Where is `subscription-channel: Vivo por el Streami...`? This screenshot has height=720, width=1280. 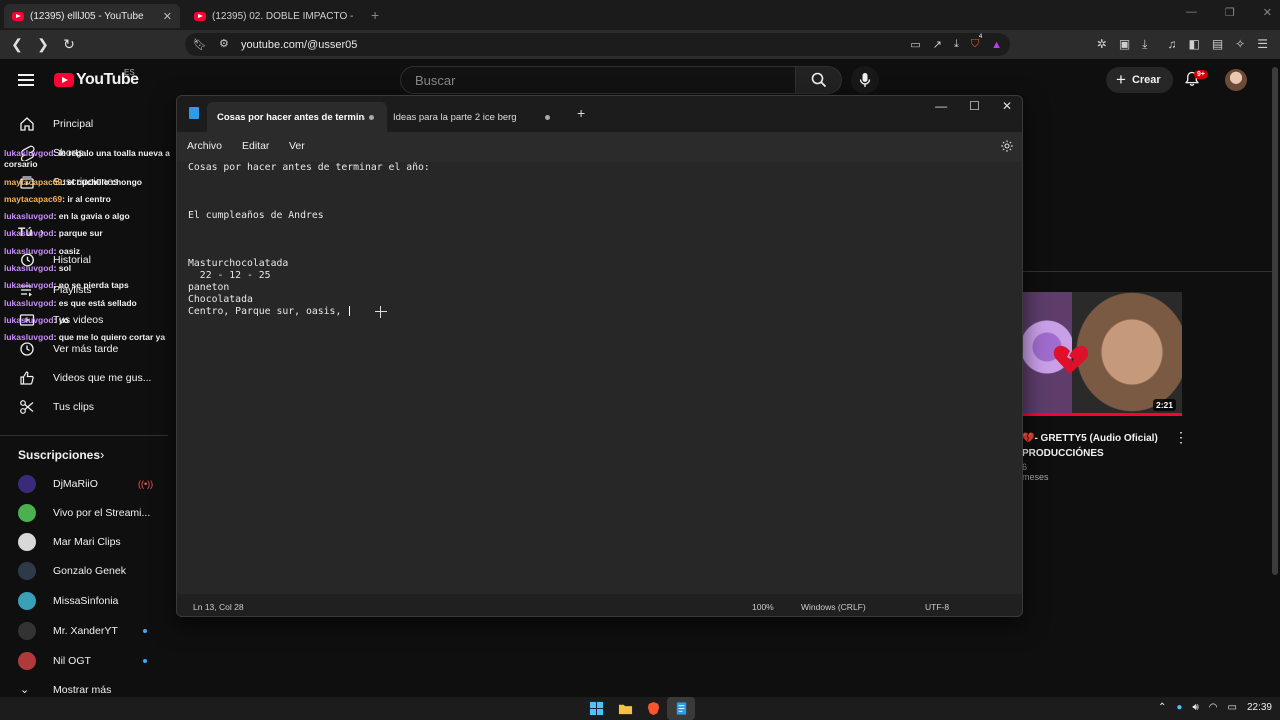
subscription-channel: Vivo por el Streami... is located at coordinates (85, 512).